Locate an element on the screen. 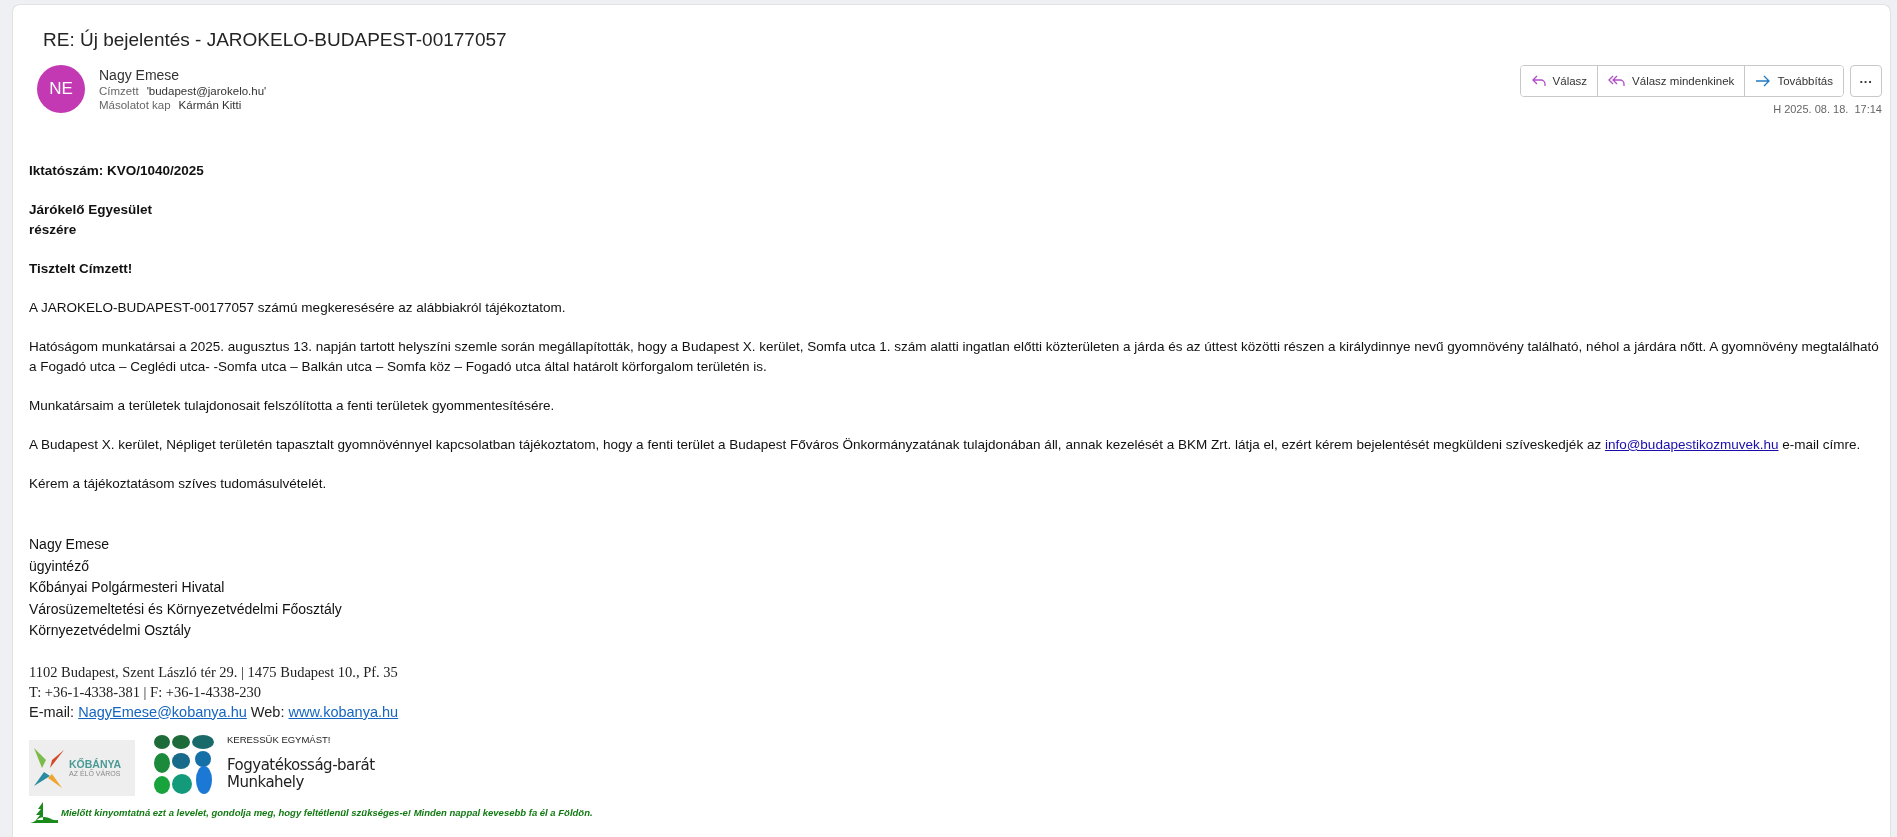 The image size is (1897, 837). logo-title: Fogyatékosság-barát is located at coordinates (301, 765).